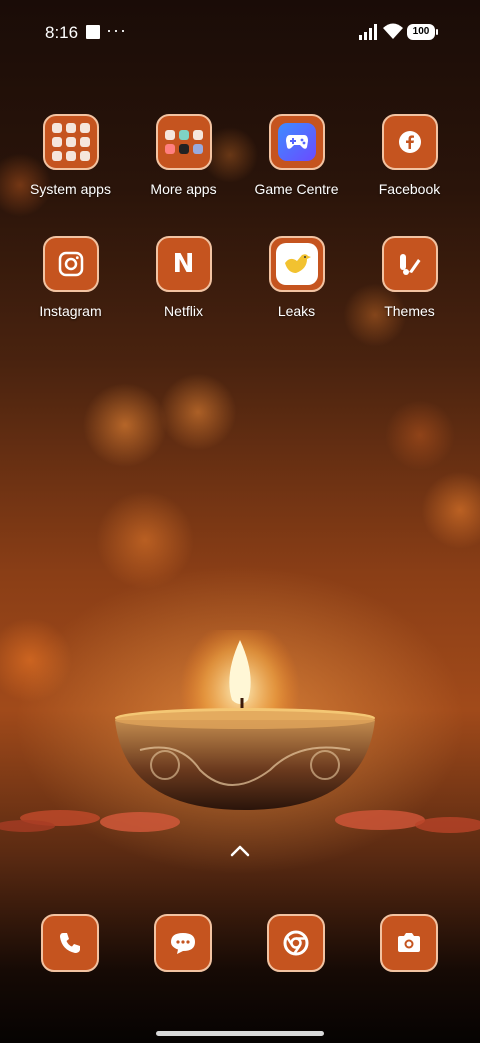 The width and height of the screenshot is (480, 1043). I want to click on facebook-icon, so click(409, 142).